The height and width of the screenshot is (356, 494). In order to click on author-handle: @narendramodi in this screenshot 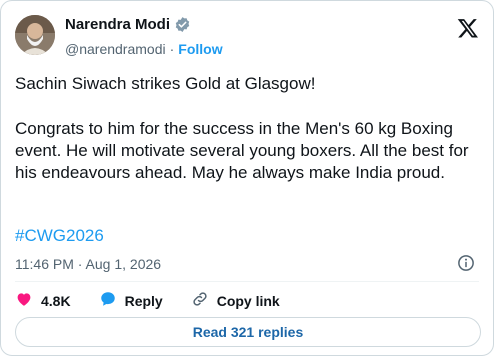, I will do `click(115, 49)`.